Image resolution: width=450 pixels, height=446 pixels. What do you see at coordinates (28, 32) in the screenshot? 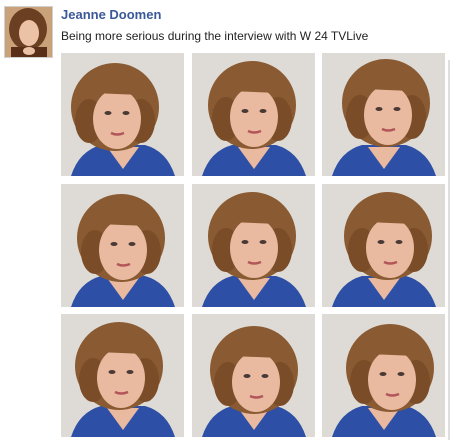
I see `profile-avatar` at bounding box center [28, 32].